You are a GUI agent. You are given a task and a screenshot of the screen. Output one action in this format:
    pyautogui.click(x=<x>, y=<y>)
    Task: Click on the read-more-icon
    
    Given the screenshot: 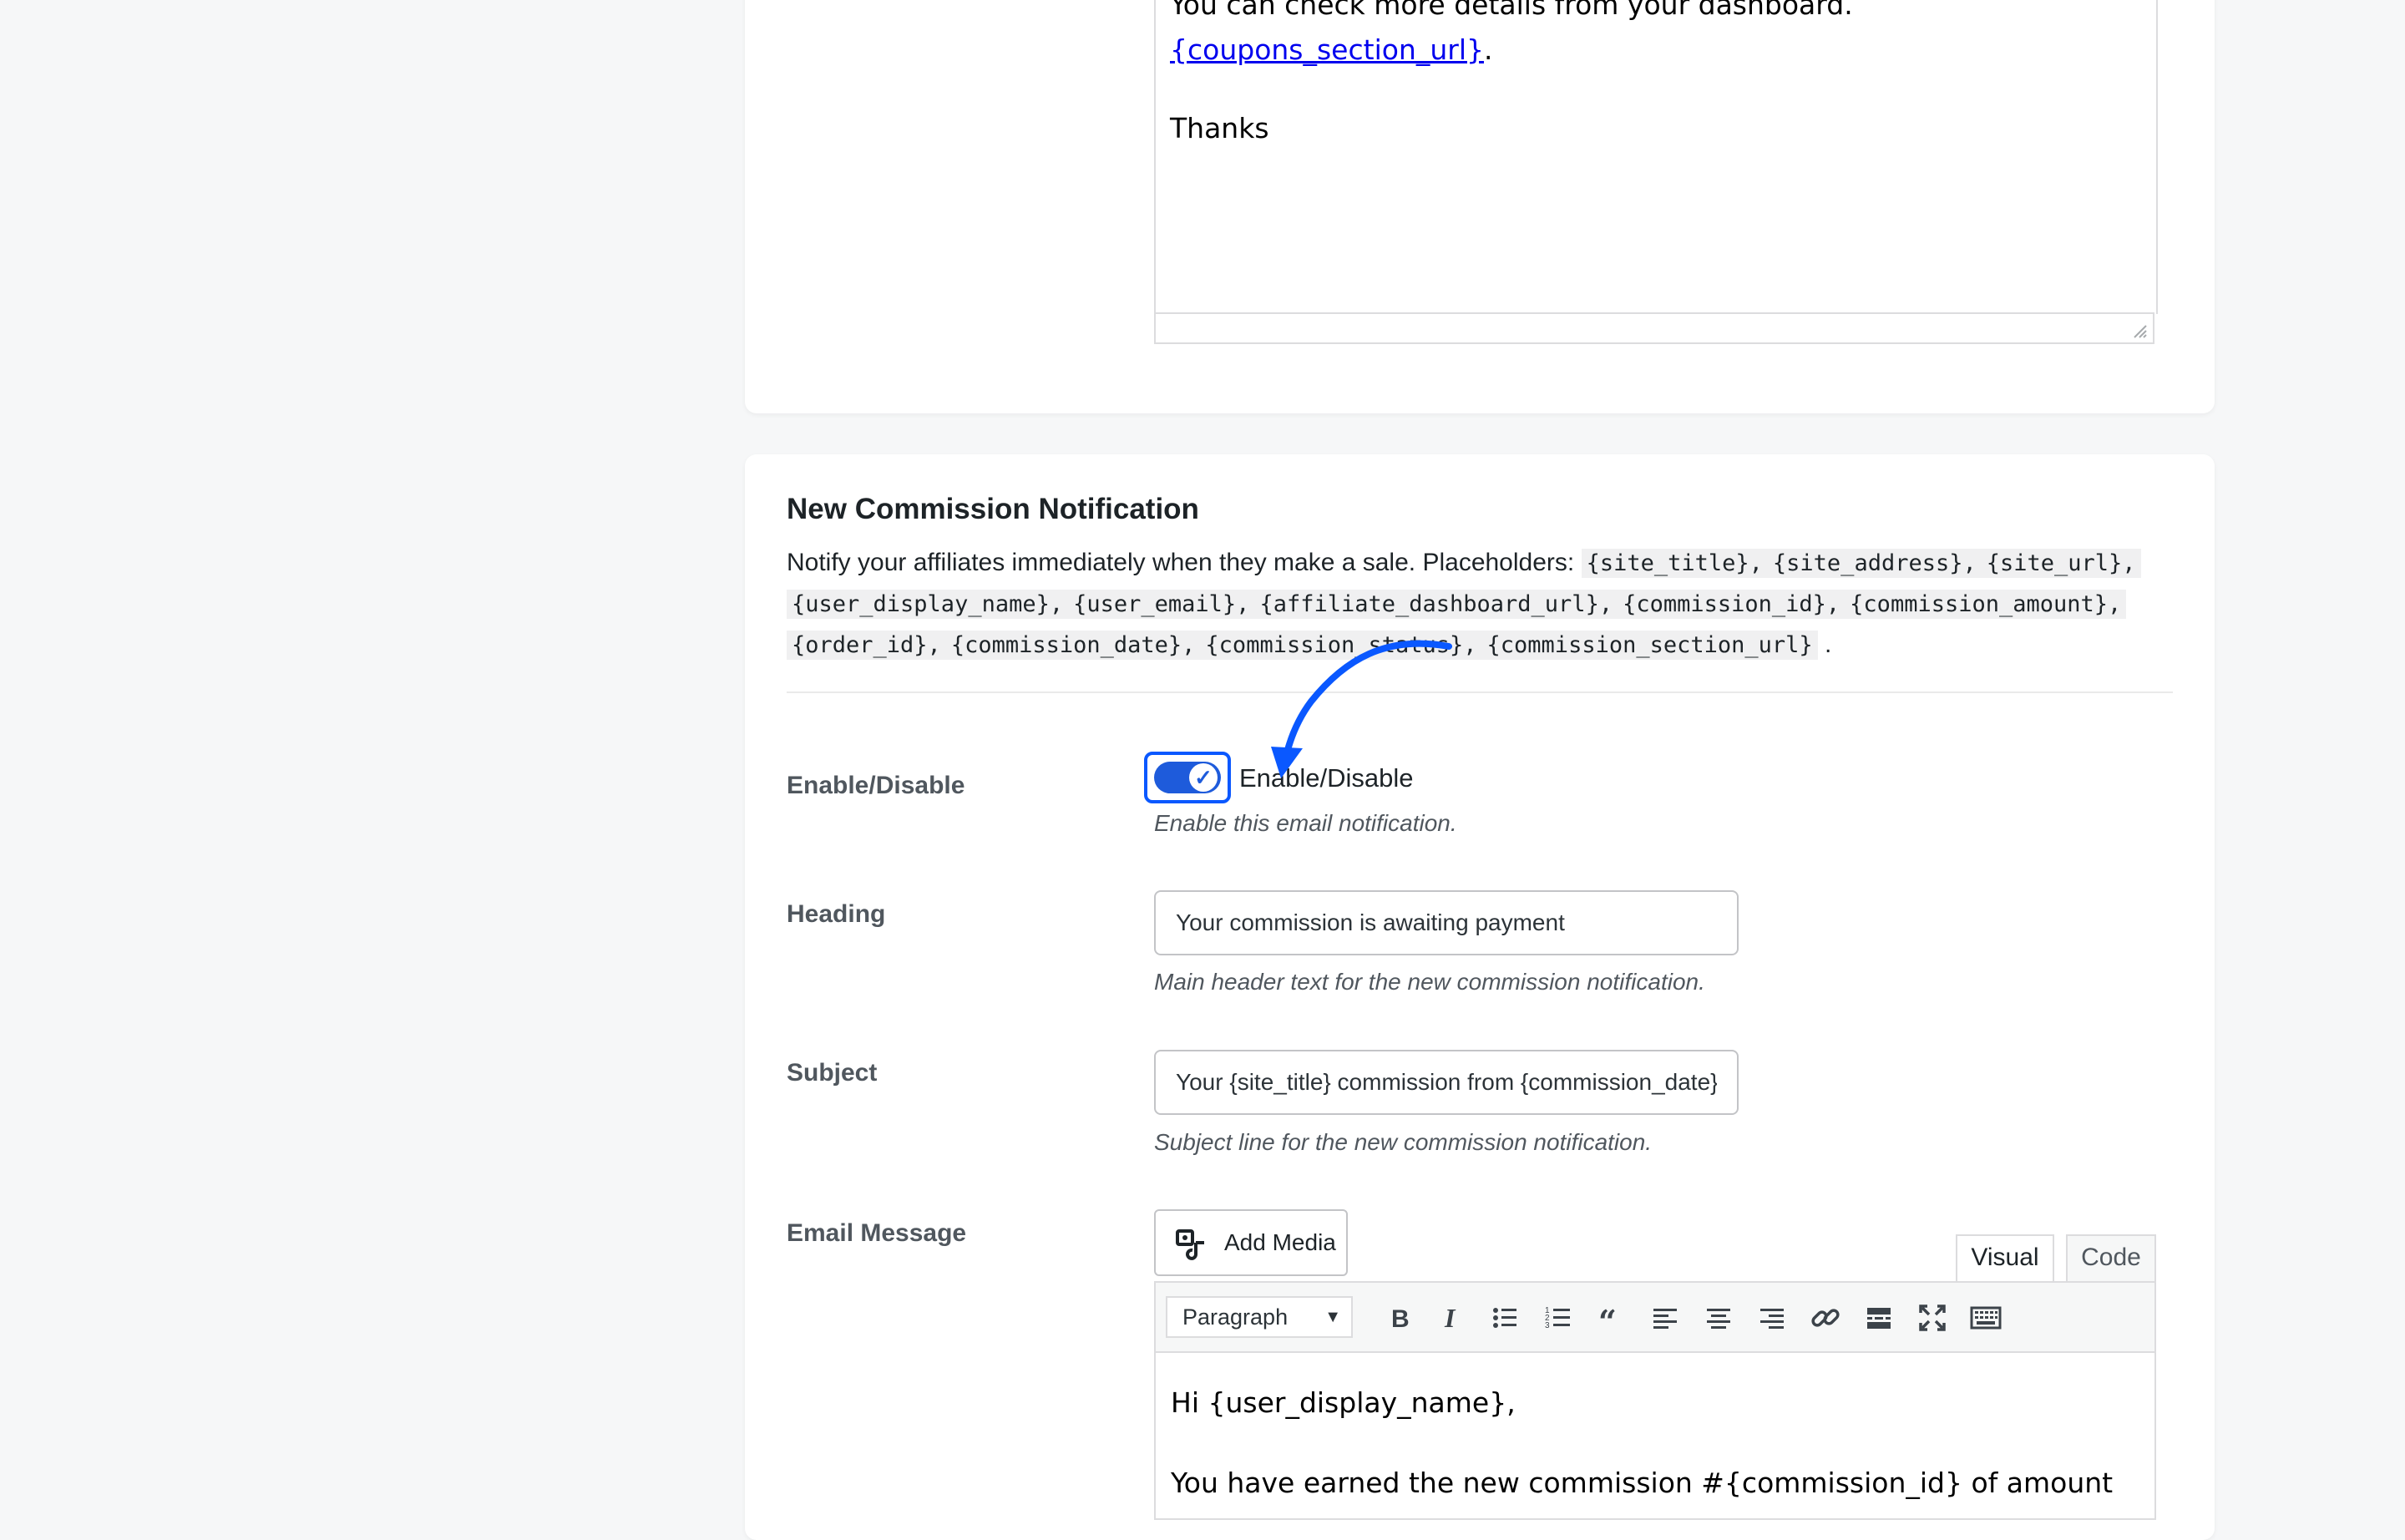 What is the action you would take?
    pyautogui.click(x=1879, y=1318)
    